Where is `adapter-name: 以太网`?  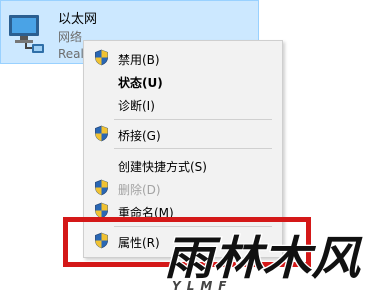
adapter-name: 以太网 is located at coordinates (78, 19).